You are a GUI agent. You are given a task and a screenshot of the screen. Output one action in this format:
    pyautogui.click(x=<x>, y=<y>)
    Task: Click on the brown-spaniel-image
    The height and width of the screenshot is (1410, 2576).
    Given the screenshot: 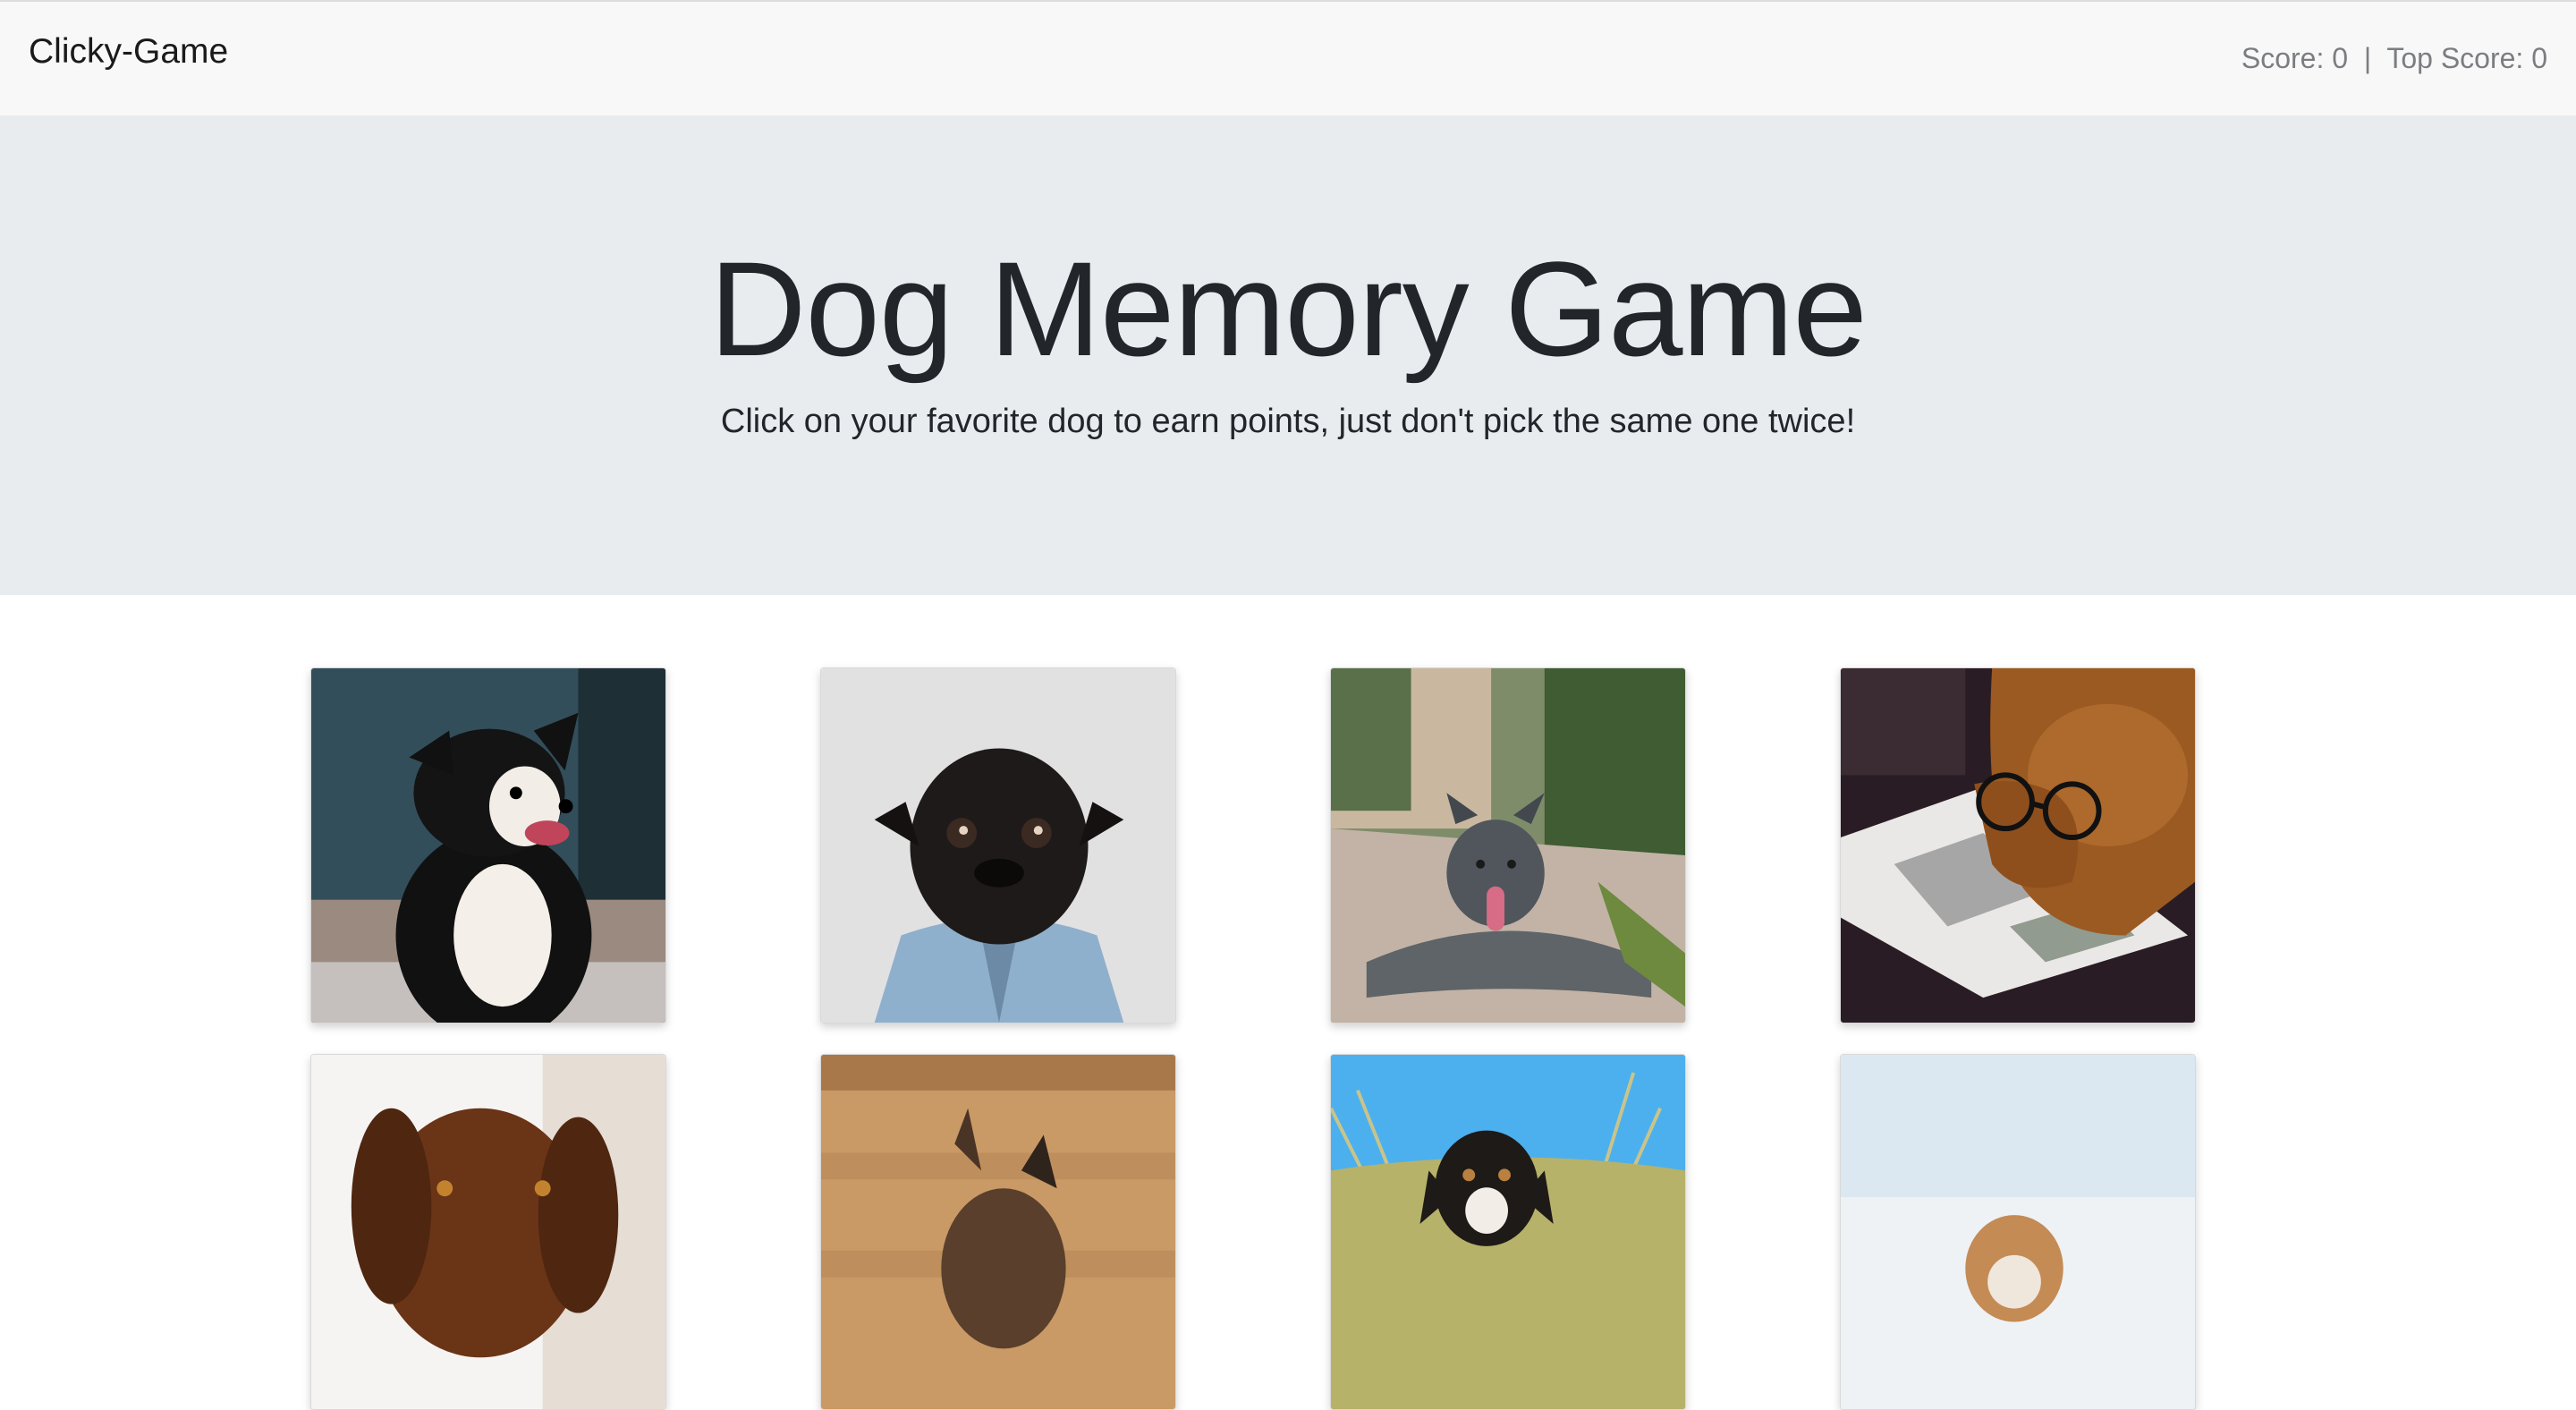 What is the action you would take?
    pyautogui.click(x=488, y=1232)
    